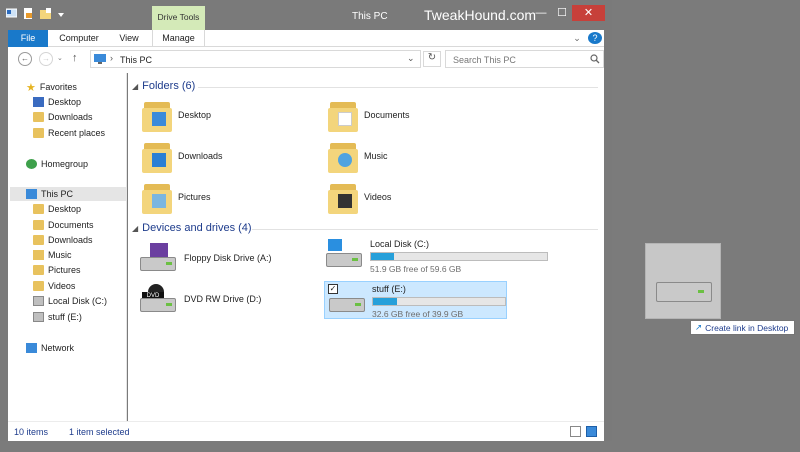 This screenshot has height=452, width=800. I want to click on ribbon-tabs: File Computer View Manage ⌄ ?, so click(306, 38).